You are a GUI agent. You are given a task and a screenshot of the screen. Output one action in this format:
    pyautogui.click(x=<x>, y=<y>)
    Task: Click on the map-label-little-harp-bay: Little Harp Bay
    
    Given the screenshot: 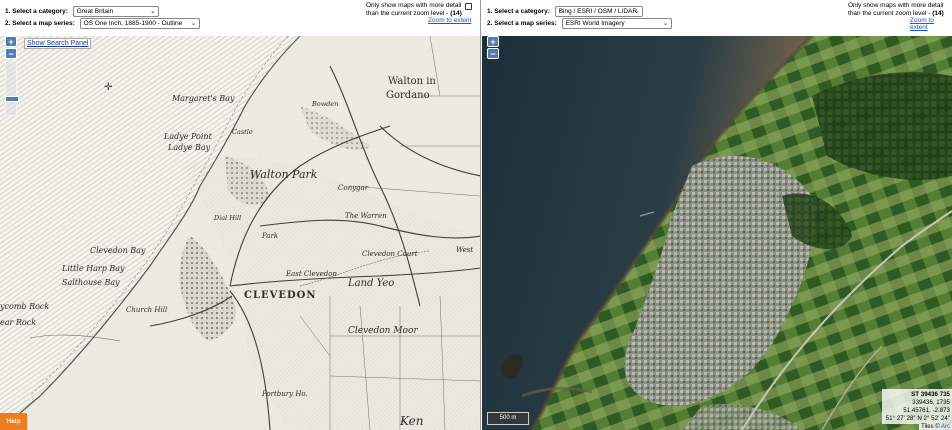 What is the action you would take?
    pyautogui.click(x=93, y=268)
    